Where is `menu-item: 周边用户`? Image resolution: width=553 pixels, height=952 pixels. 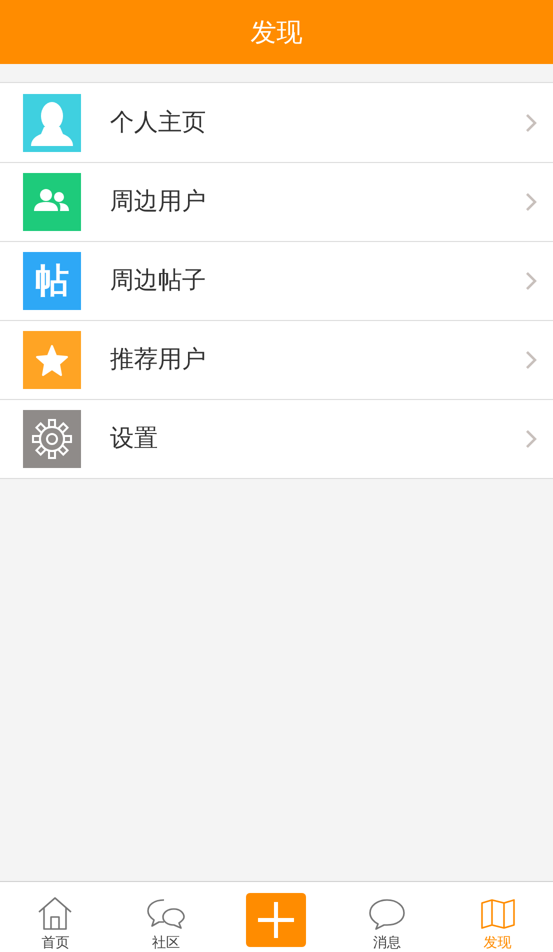
menu-item: 周边用户 is located at coordinates (276, 201).